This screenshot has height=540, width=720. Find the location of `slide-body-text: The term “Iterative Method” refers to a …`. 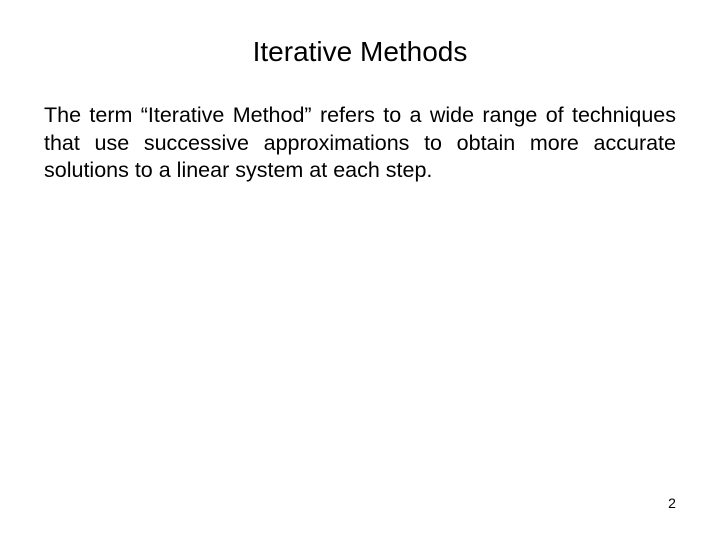

slide-body-text: The term “Iterative Method” refers to a … is located at coordinates (360, 142).